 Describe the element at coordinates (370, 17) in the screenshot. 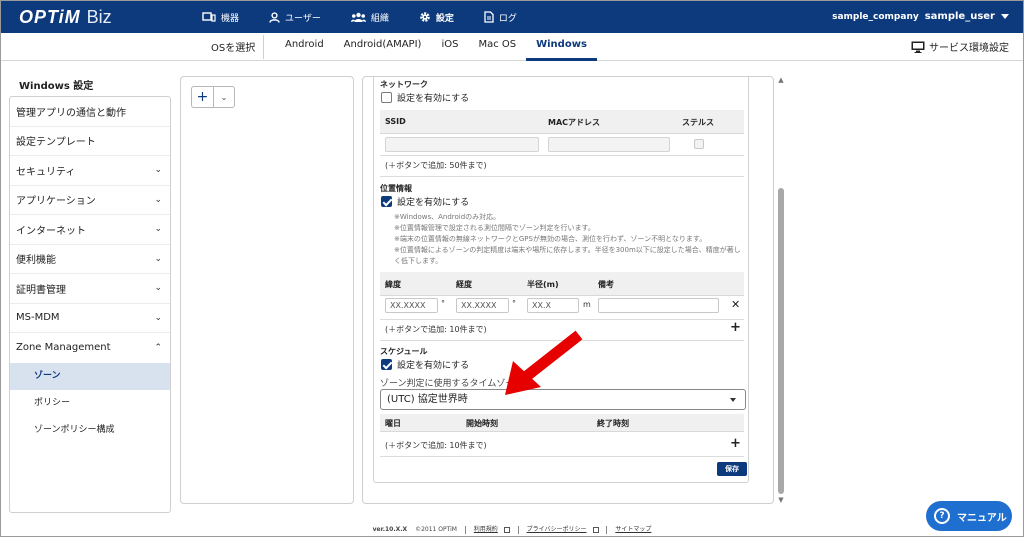

I see `nav-groups: 組織` at that location.